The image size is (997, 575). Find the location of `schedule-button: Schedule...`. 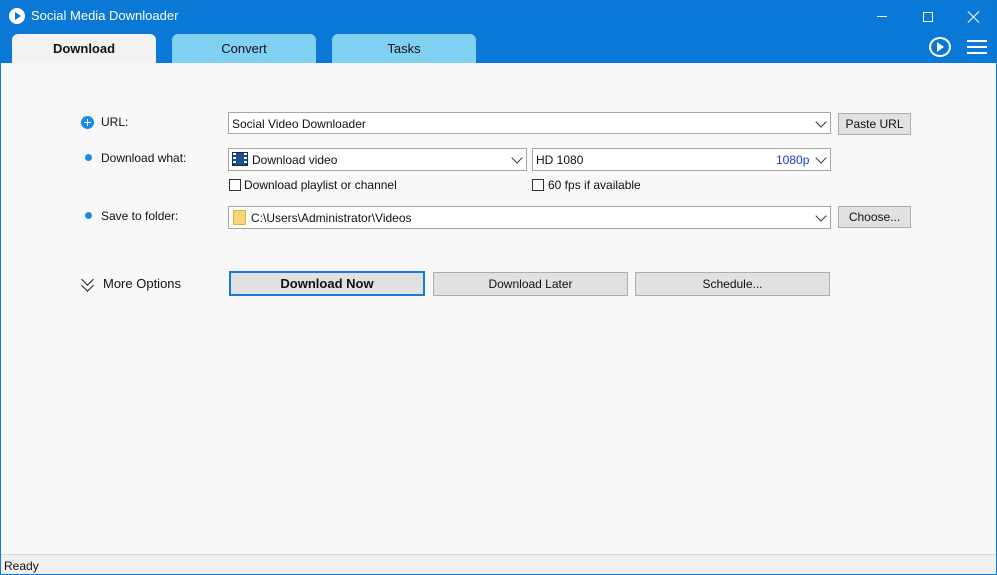

schedule-button: Schedule... is located at coordinates (732, 284).